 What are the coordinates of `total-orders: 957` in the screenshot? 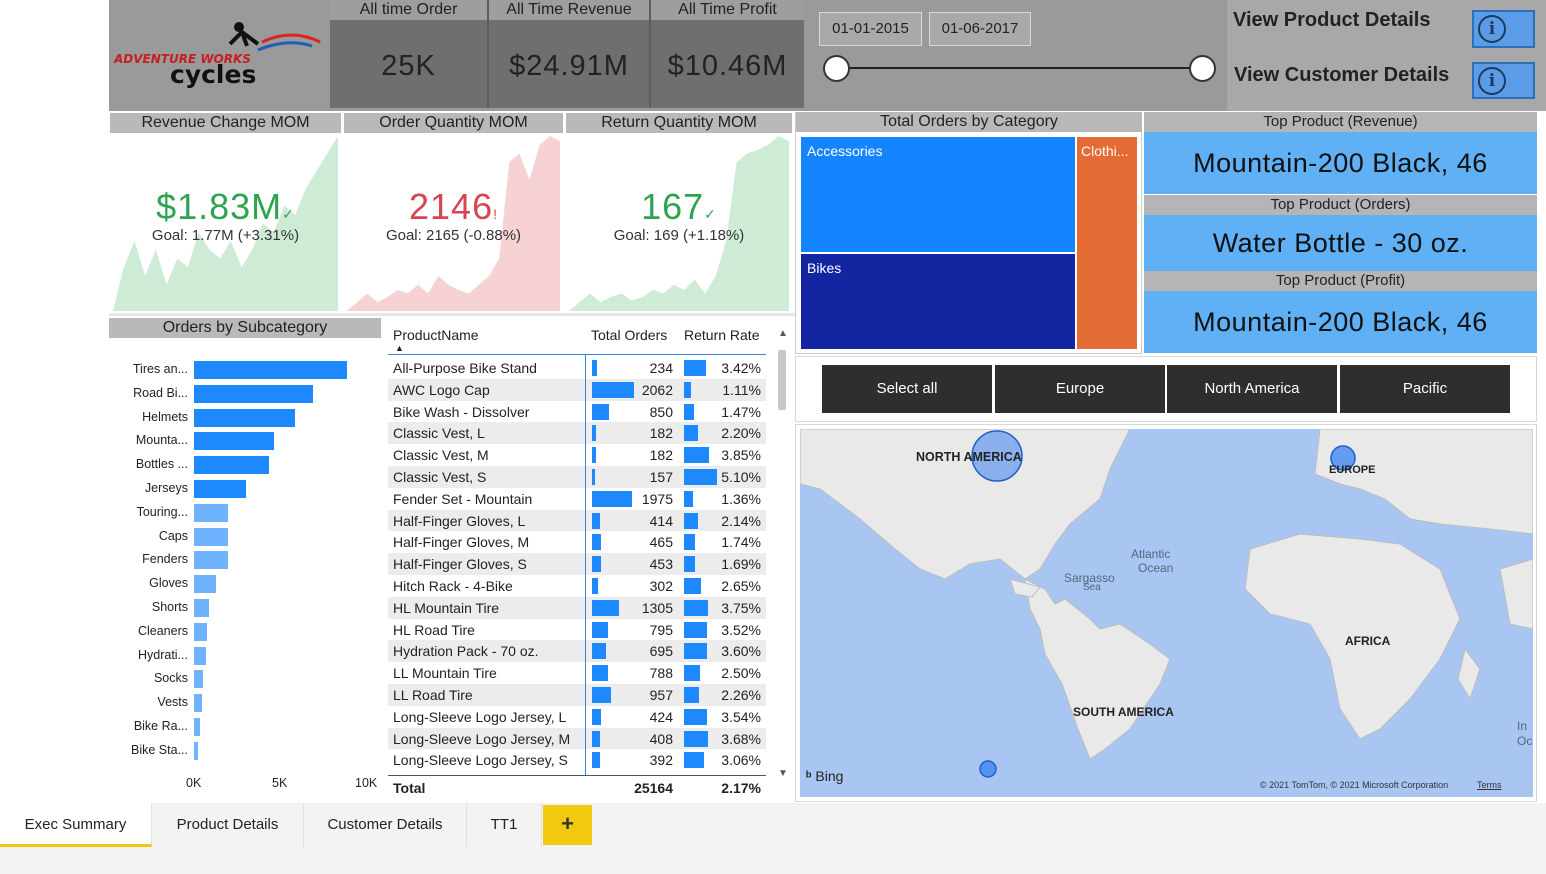 It's located at (661, 695).